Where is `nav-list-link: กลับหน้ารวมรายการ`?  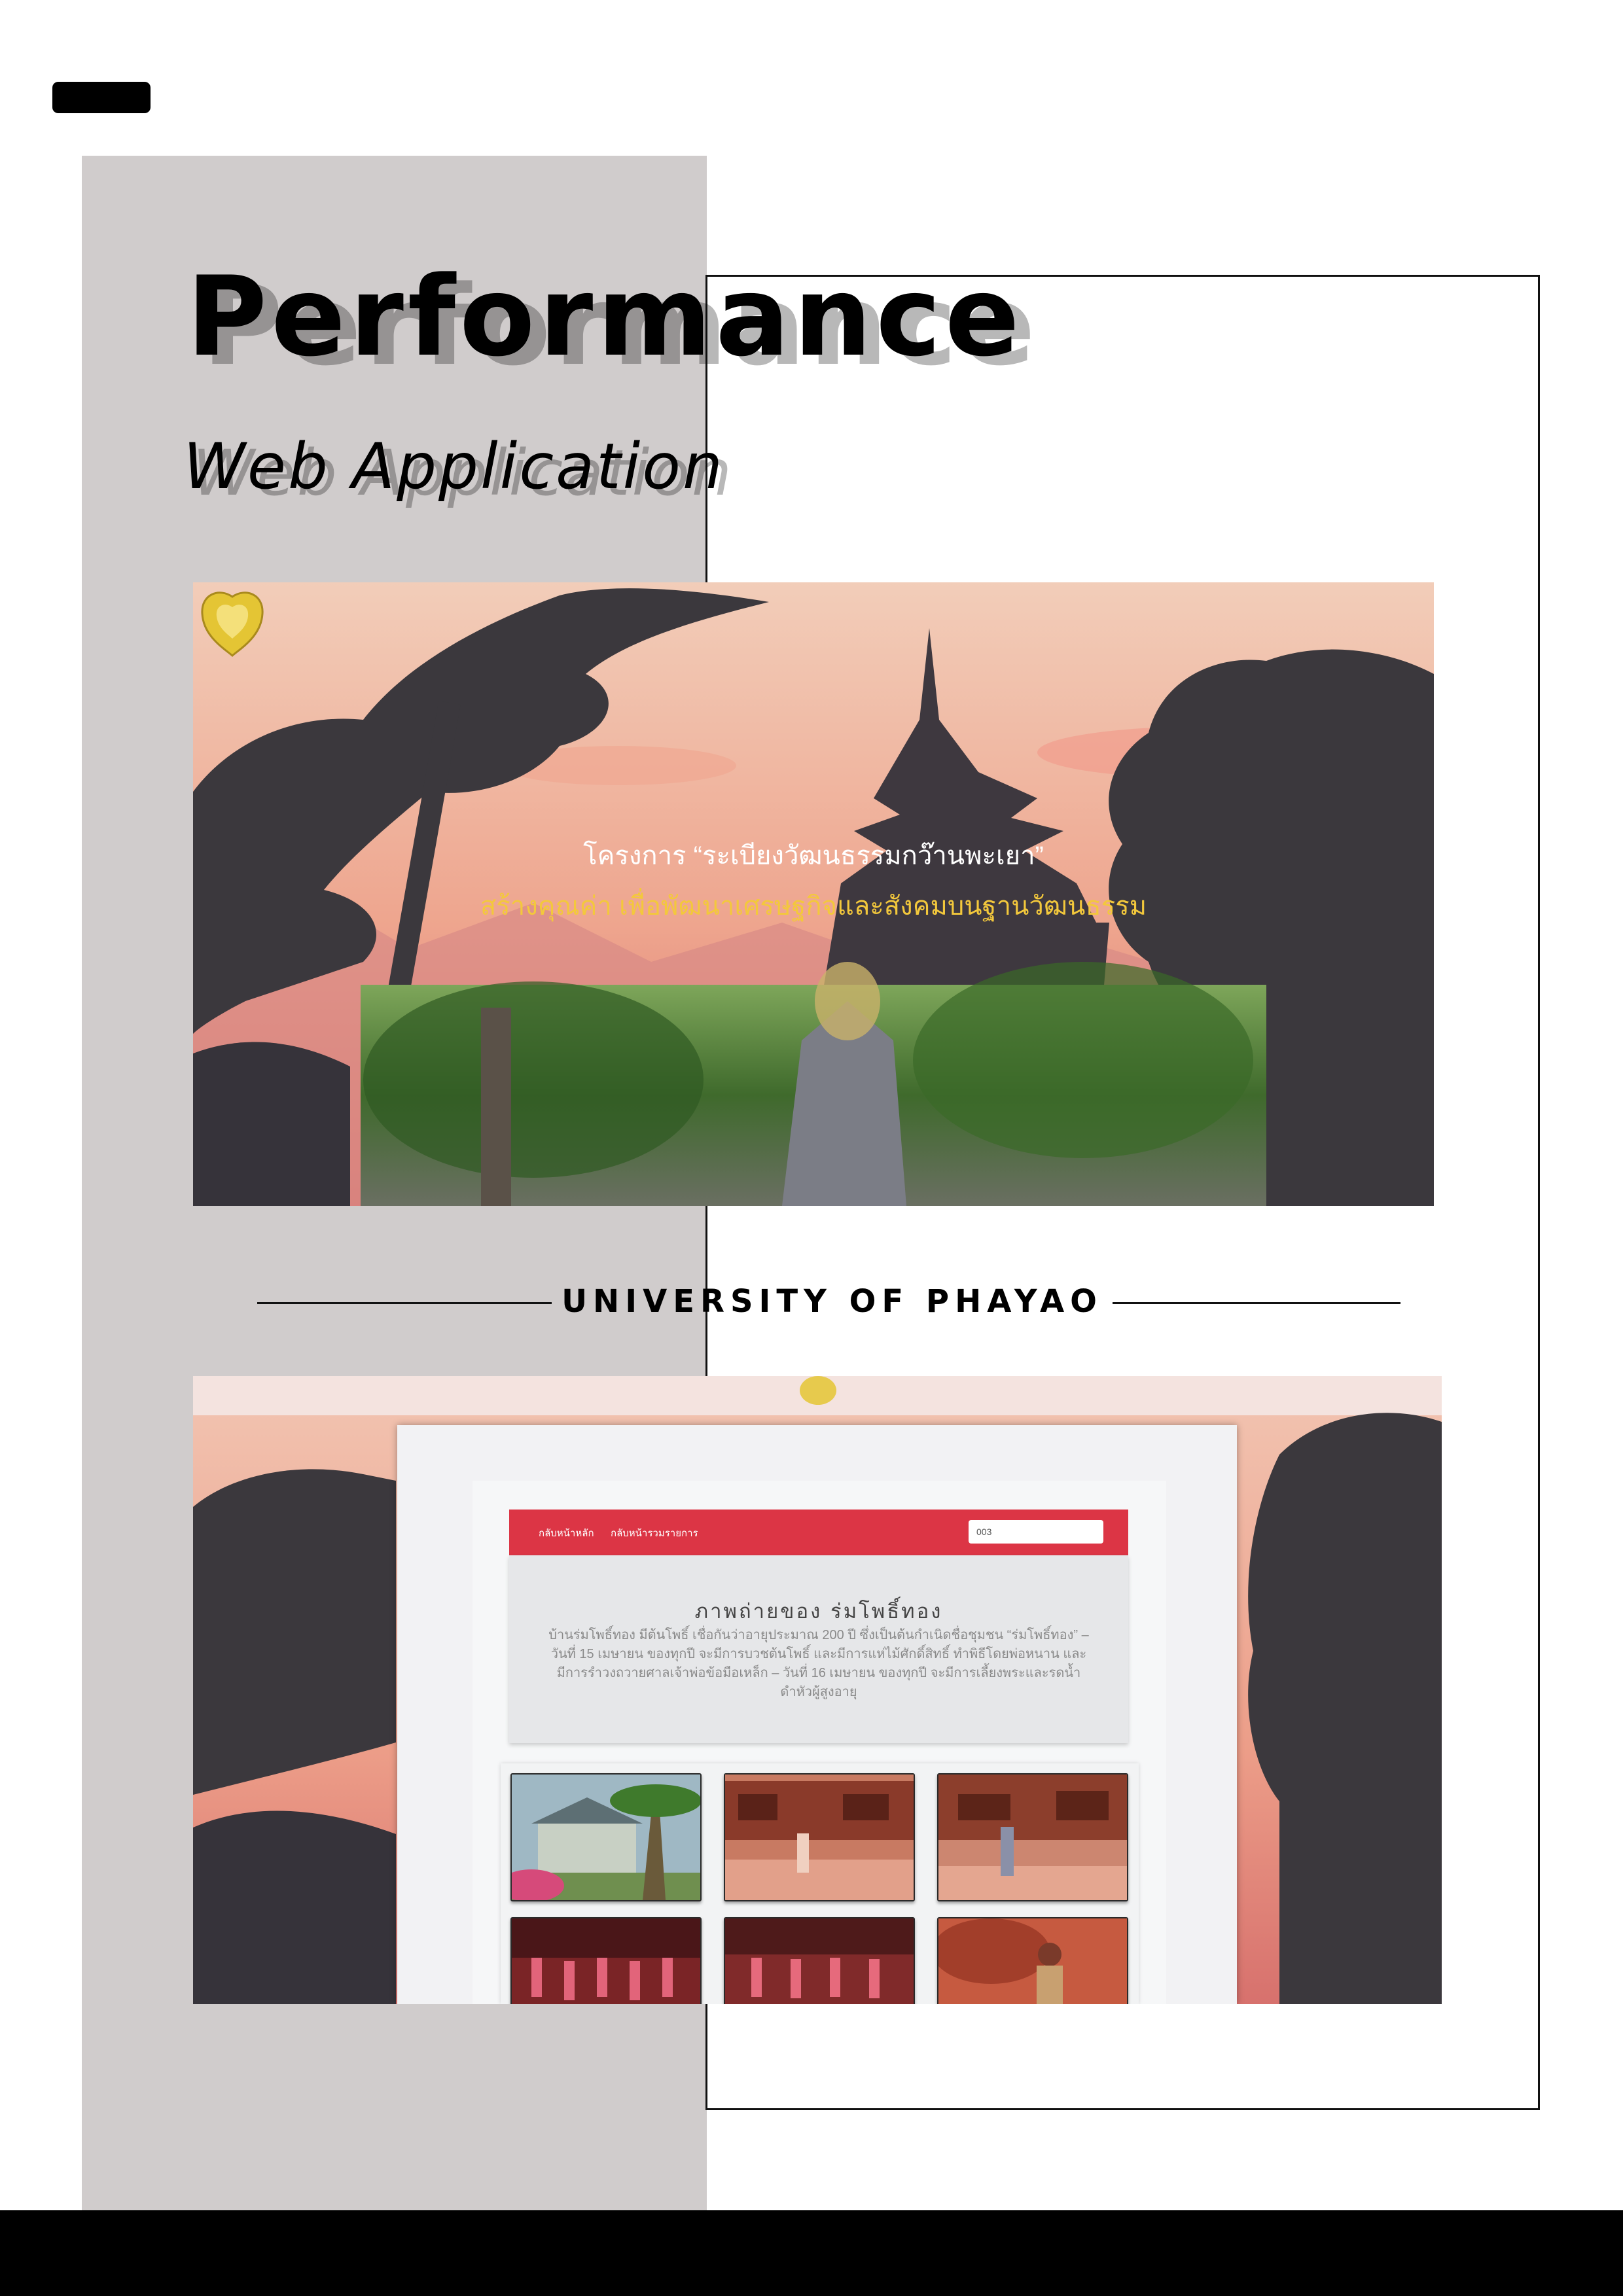 nav-list-link: กลับหน้ารวมรายการ is located at coordinates (654, 1533).